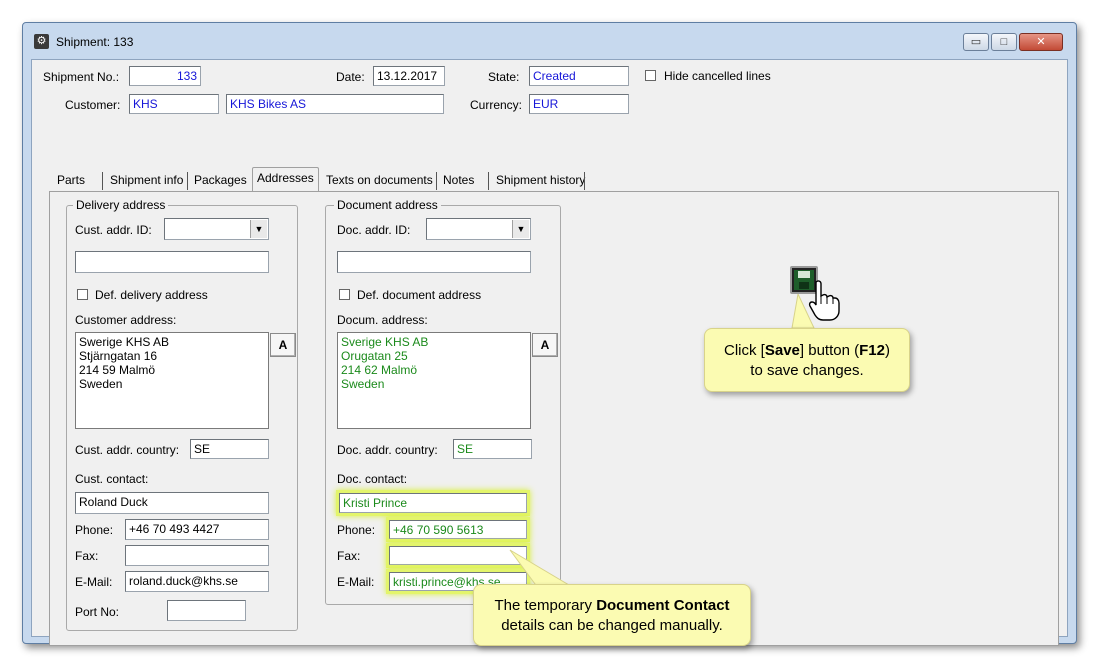  Describe the element at coordinates (458, 181) in the screenshot. I see `tab-notes: Notes` at that location.